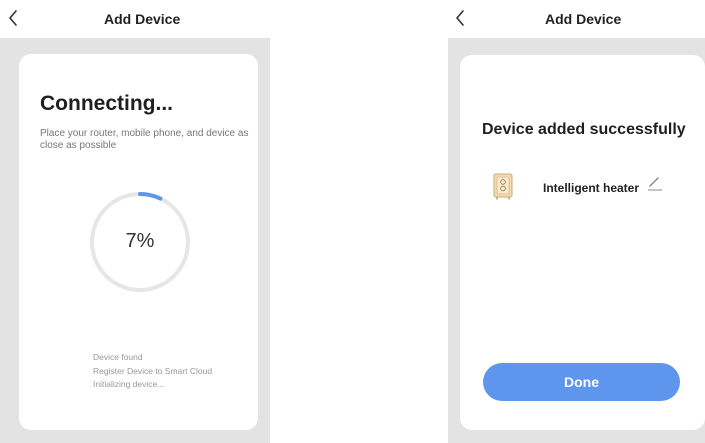 This screenshot has height=443, width=705. Describe the element at coordinates (503, 186) in the screenshot. I see `heater-icon` at that location.